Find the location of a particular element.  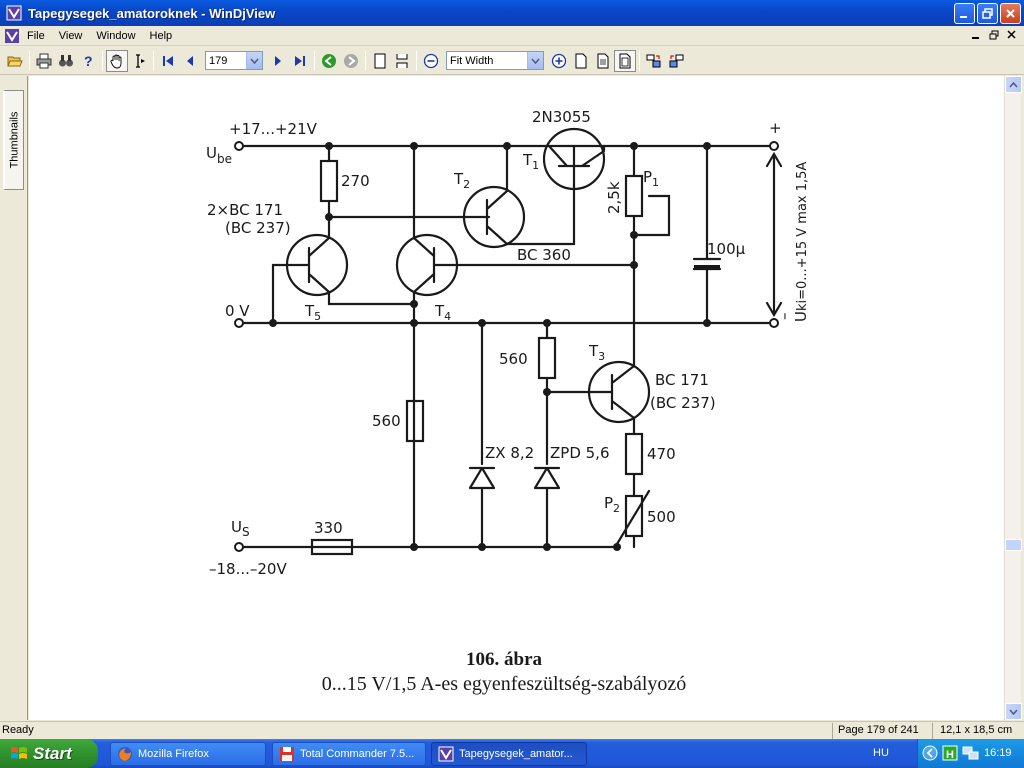

label-us: US is located at coordinates (240, 528).